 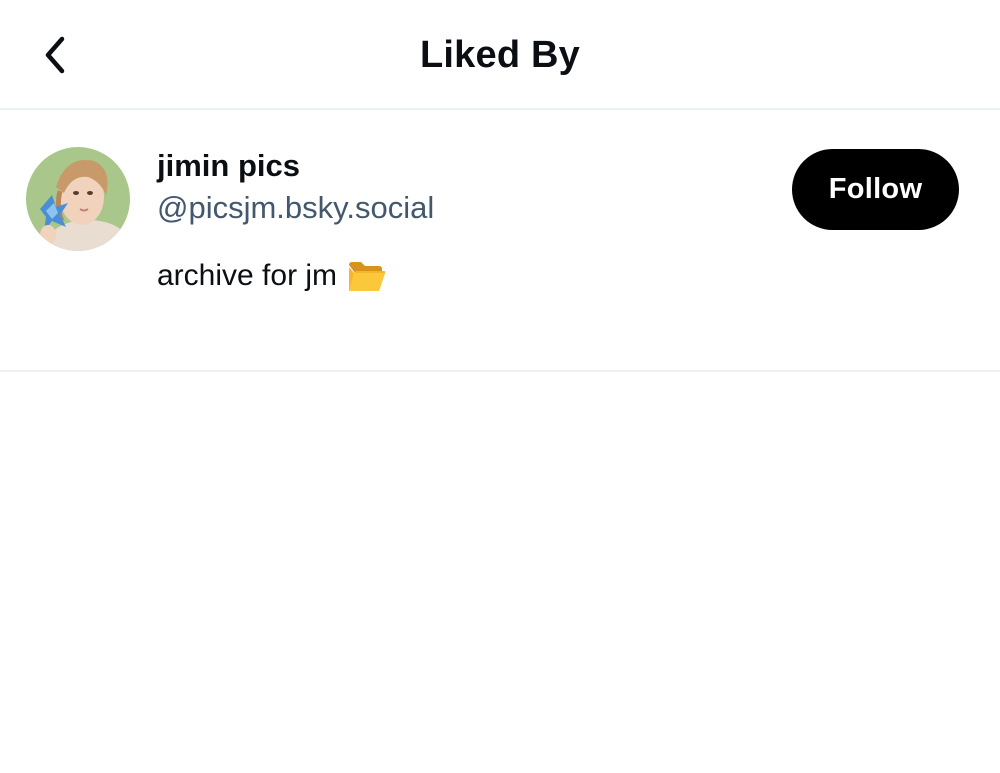 I want to click on top-bar: Liked By, so click(x=500, y=55).